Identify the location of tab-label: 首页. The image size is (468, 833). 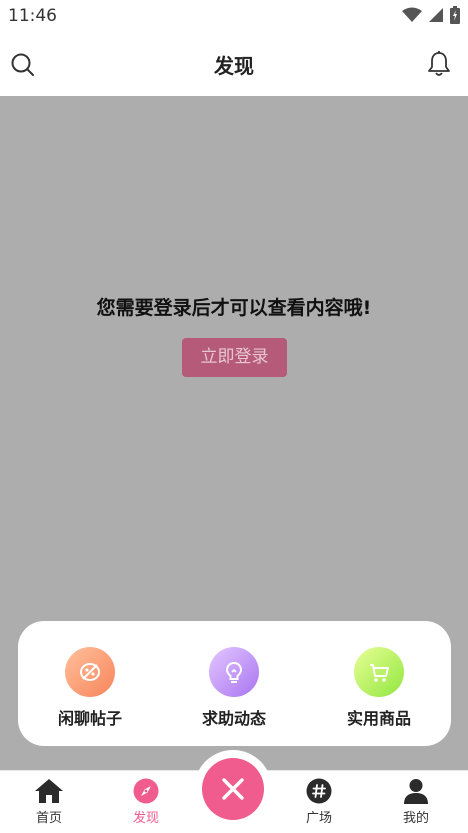
(48, 818).